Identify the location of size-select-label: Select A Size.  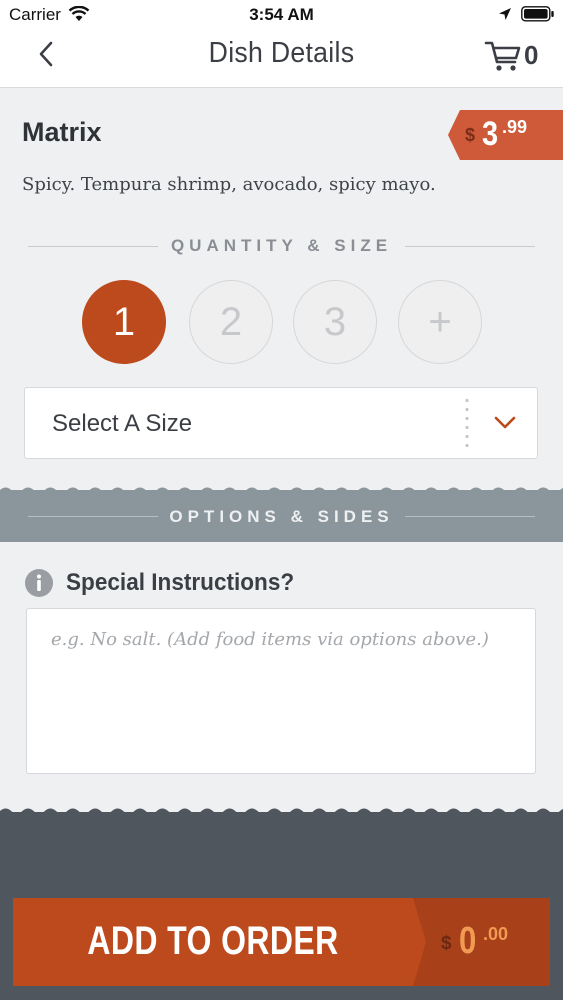
(122, 423).